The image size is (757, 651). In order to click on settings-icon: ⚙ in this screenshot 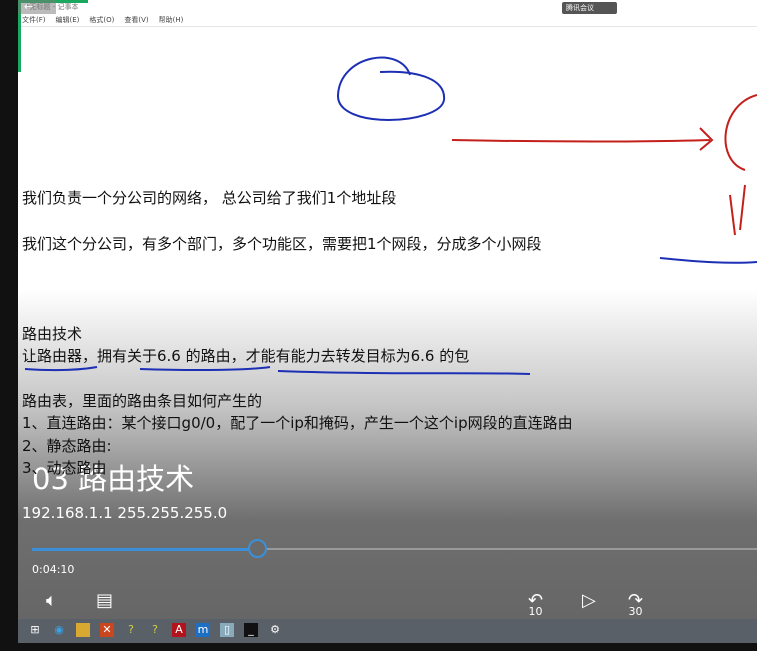, I will do `click(275, 630)`.